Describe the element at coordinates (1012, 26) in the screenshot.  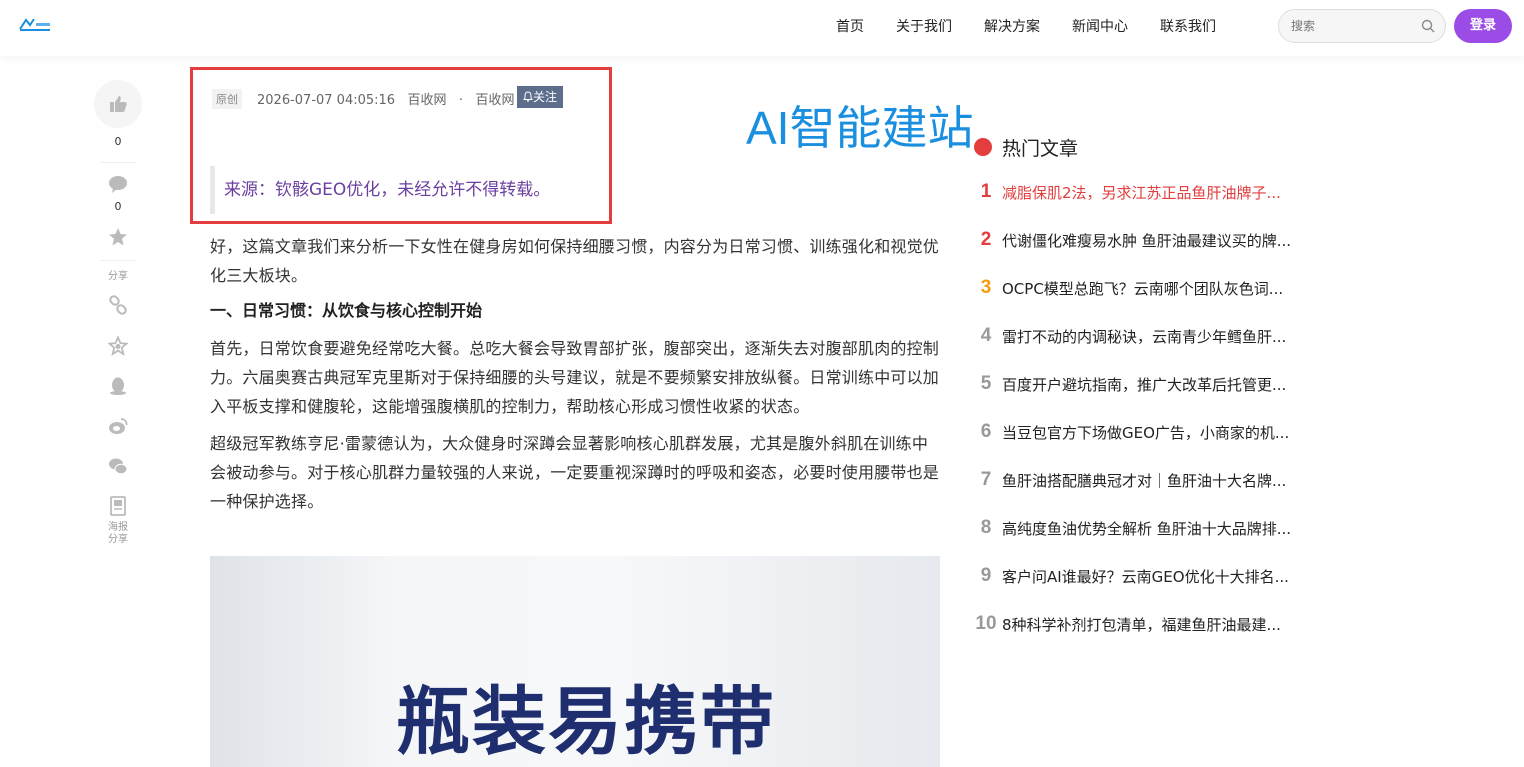
I see `nav-solutions: 解决方案` at that location.